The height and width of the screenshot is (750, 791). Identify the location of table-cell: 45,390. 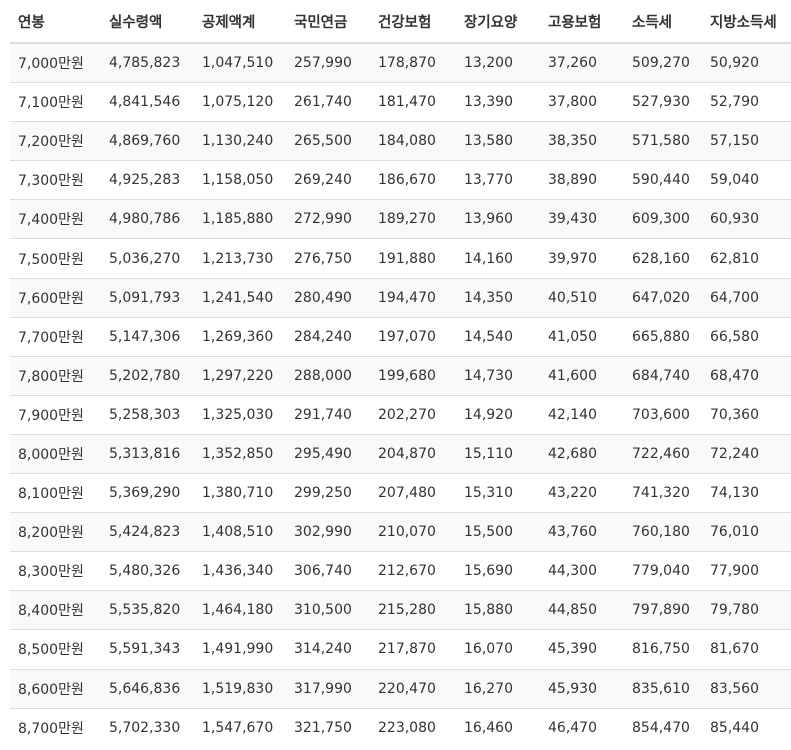
(582, 649).